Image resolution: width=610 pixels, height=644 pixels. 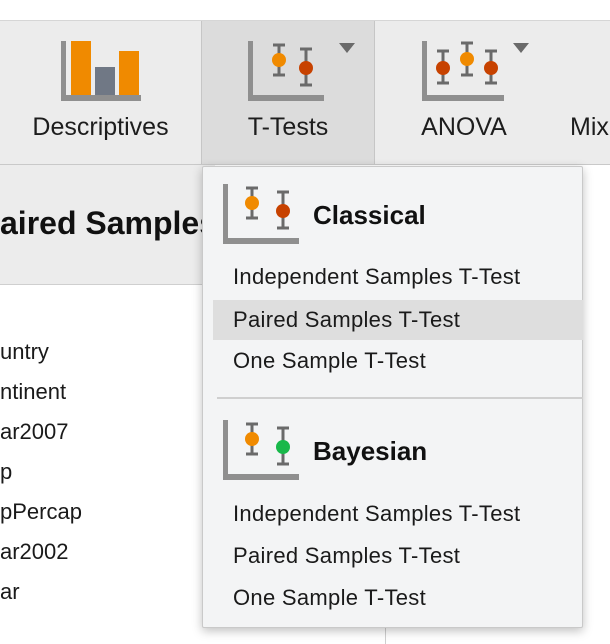 What do you see at coordinates (24, 352) in the screenshot?
I see `variable-item: untry` at bounding box center [24, 352].